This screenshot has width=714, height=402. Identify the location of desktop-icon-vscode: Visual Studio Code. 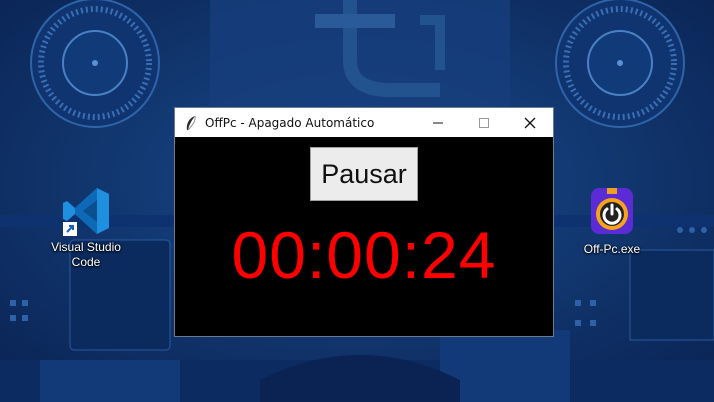
(86, 227).